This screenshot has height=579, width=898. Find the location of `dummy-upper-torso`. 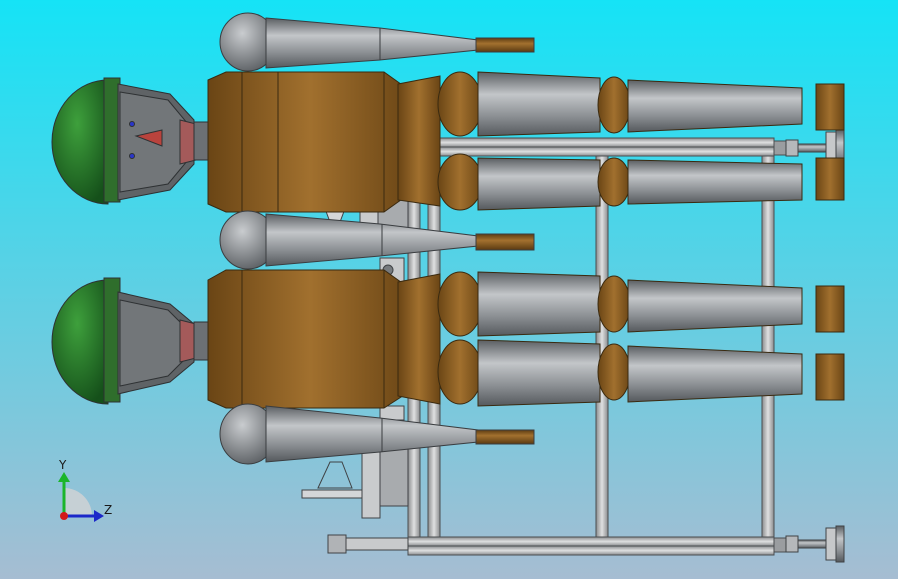

dummy-upper-torso is located at coordinates (324, 142).